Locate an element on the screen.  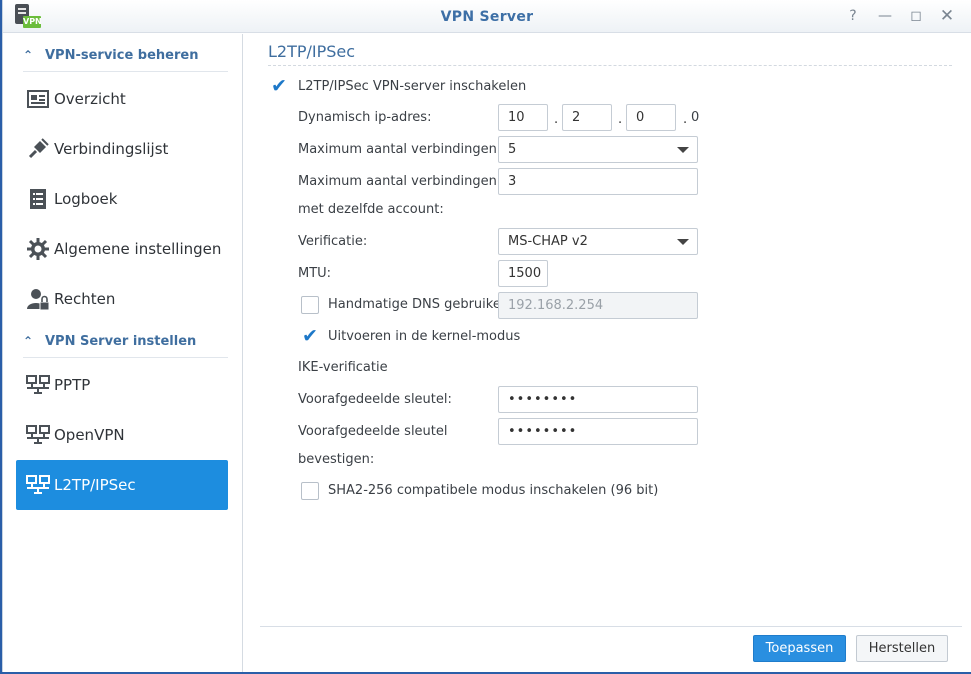
title-bar: VPN VPN Server ? — ◻ ✕ is located at coordinates (487, 16).